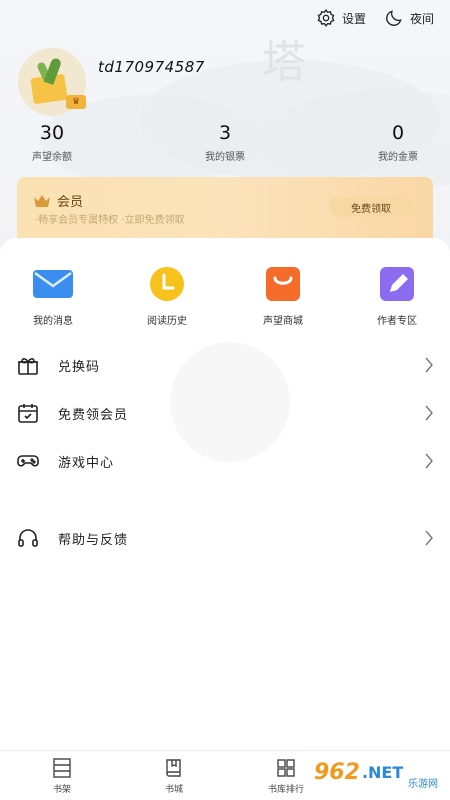 The height and width of the screenshot is (800, 450). What do you see at coordinates (398, 133) in the screenshot?
I see `stat-value: 0` at bounding box center [398, 133].